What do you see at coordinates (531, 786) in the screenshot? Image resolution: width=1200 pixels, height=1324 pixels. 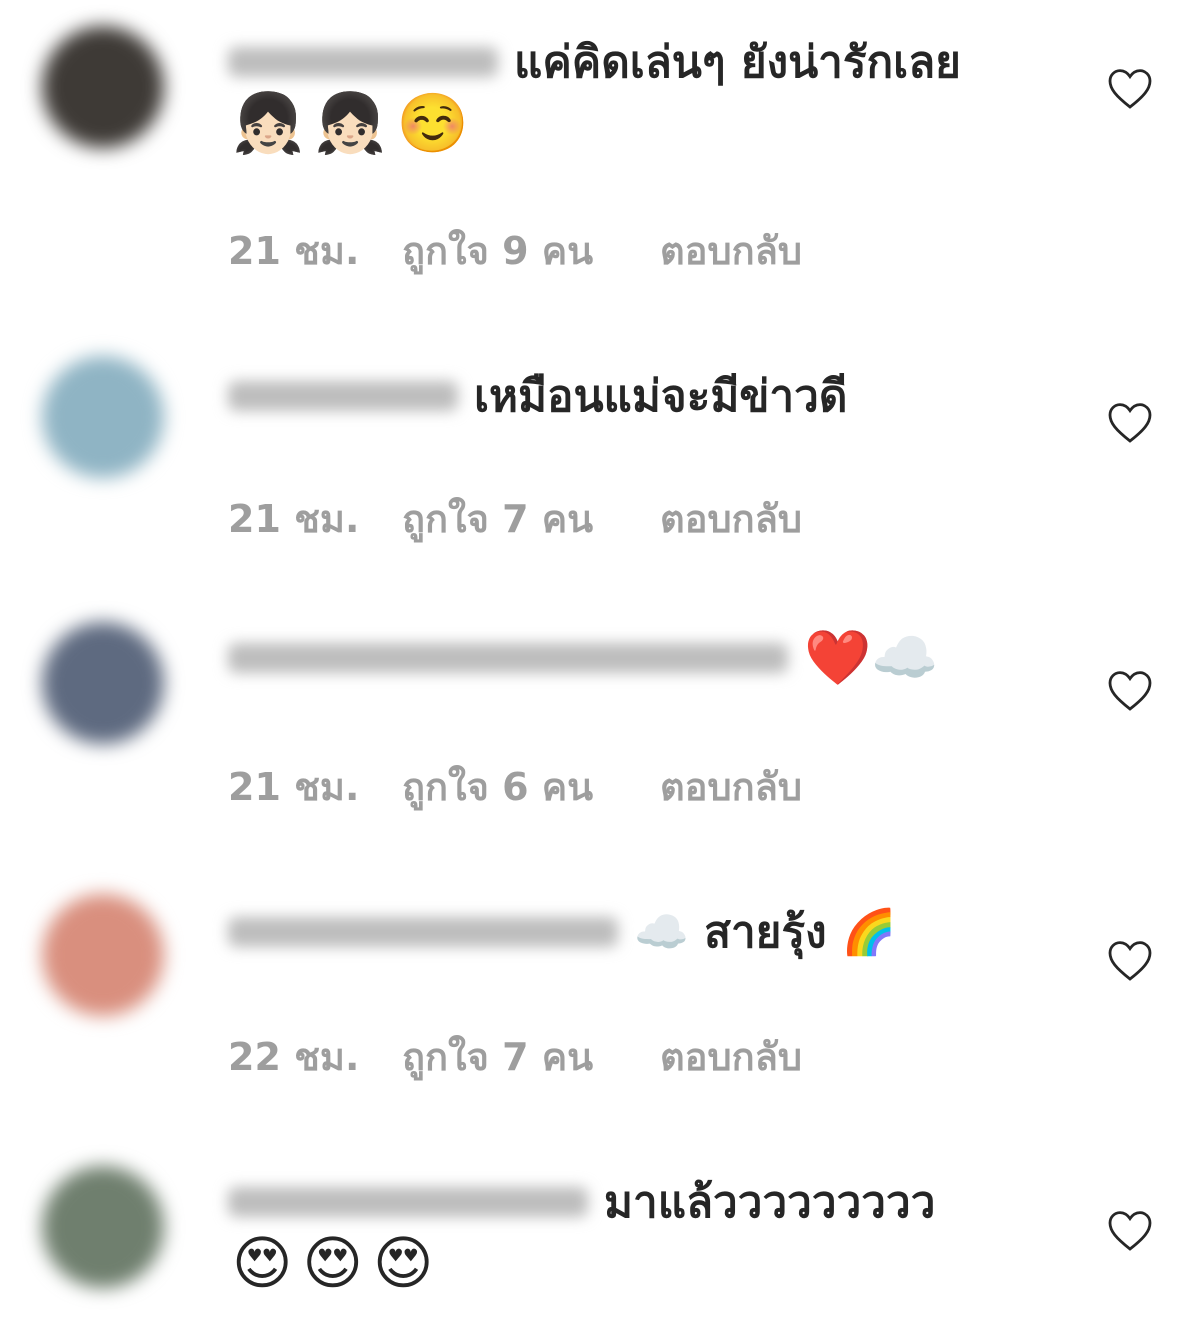 I see `like-count: ถูกใจ 6 คน` at bounding box center [531, 786].